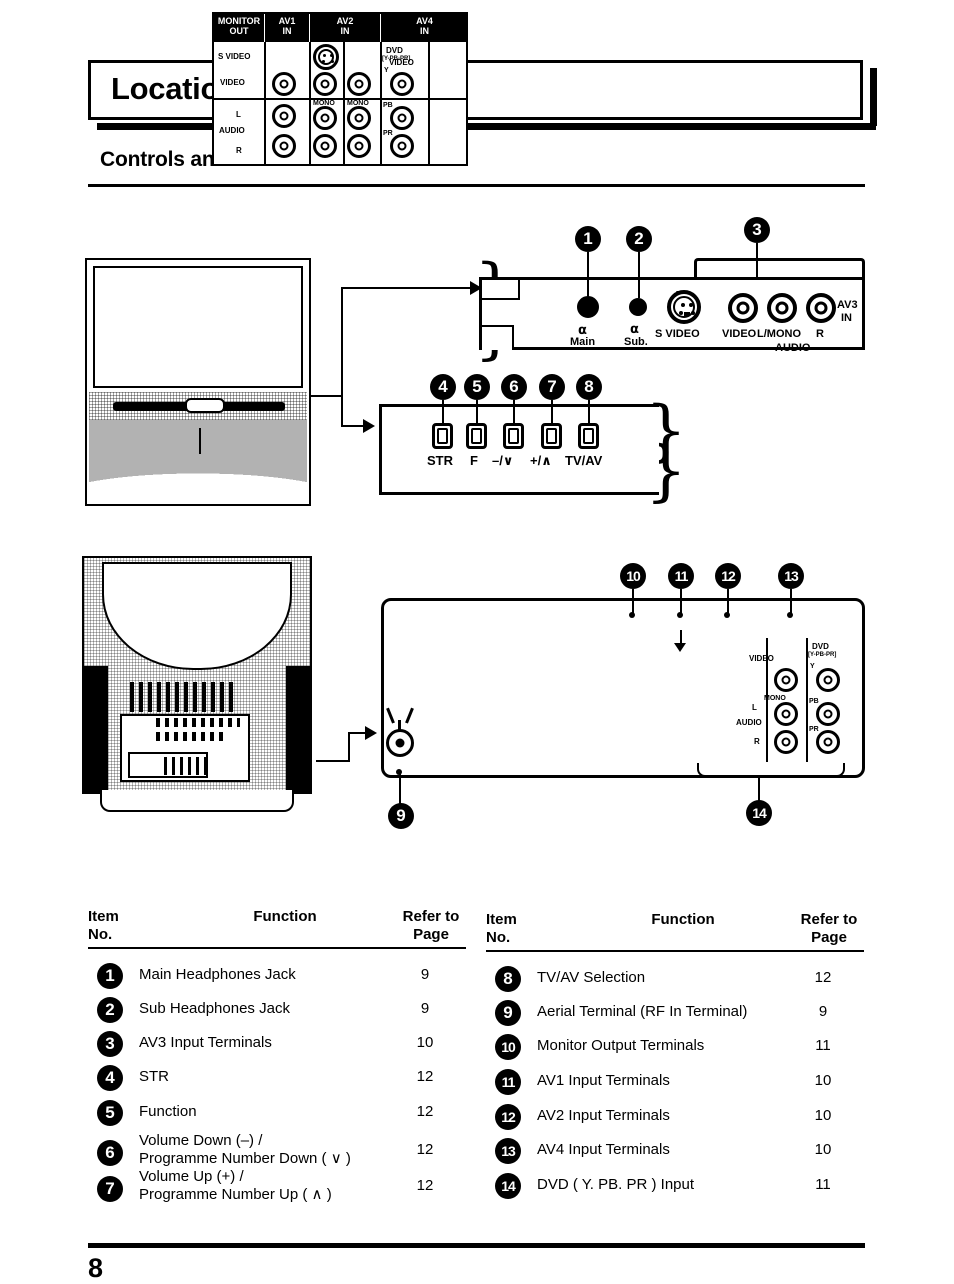 The width and height of the screenshot is (954, 1284). What do you see at coordinates (508, 1047) in the screenshot?
I see `table-row-badge: 10` at bounding box center [508, 1047].